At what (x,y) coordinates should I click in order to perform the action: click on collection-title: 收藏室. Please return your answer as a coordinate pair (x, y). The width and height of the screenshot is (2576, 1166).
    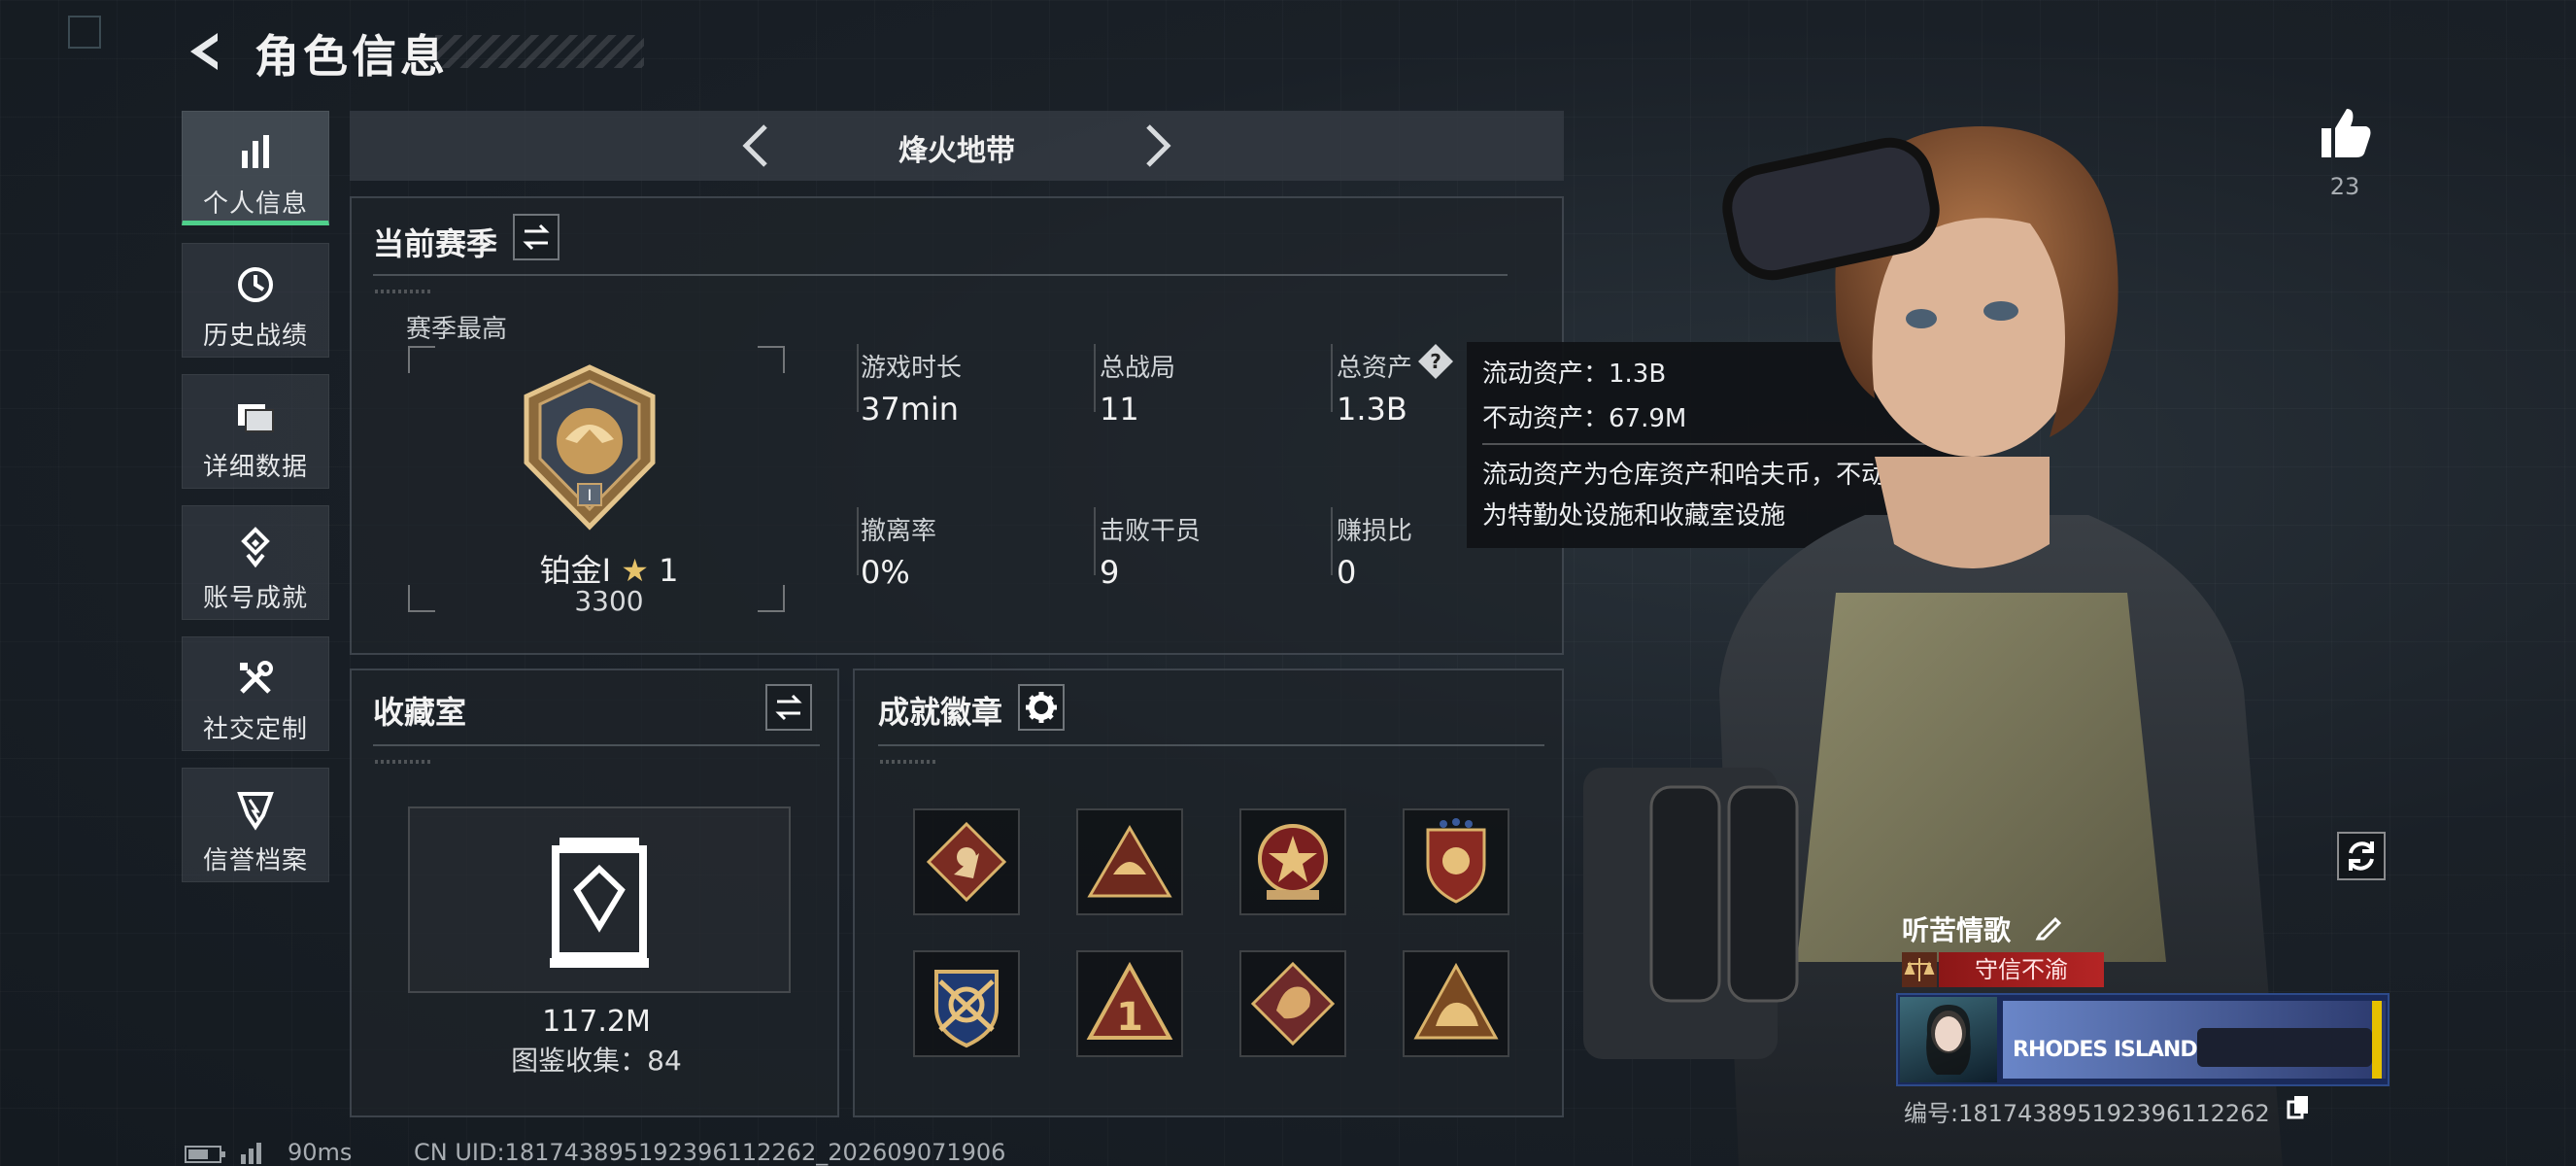
    Looking at the image, I should click on (420, 712).